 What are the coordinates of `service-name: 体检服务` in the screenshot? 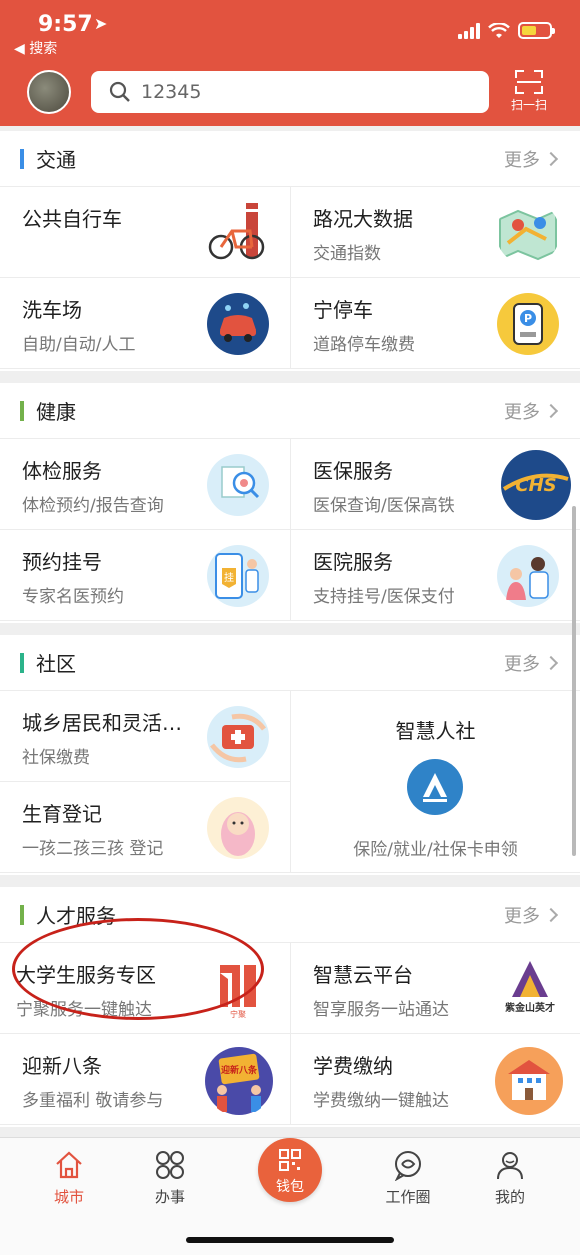 It's located at (62, 471).